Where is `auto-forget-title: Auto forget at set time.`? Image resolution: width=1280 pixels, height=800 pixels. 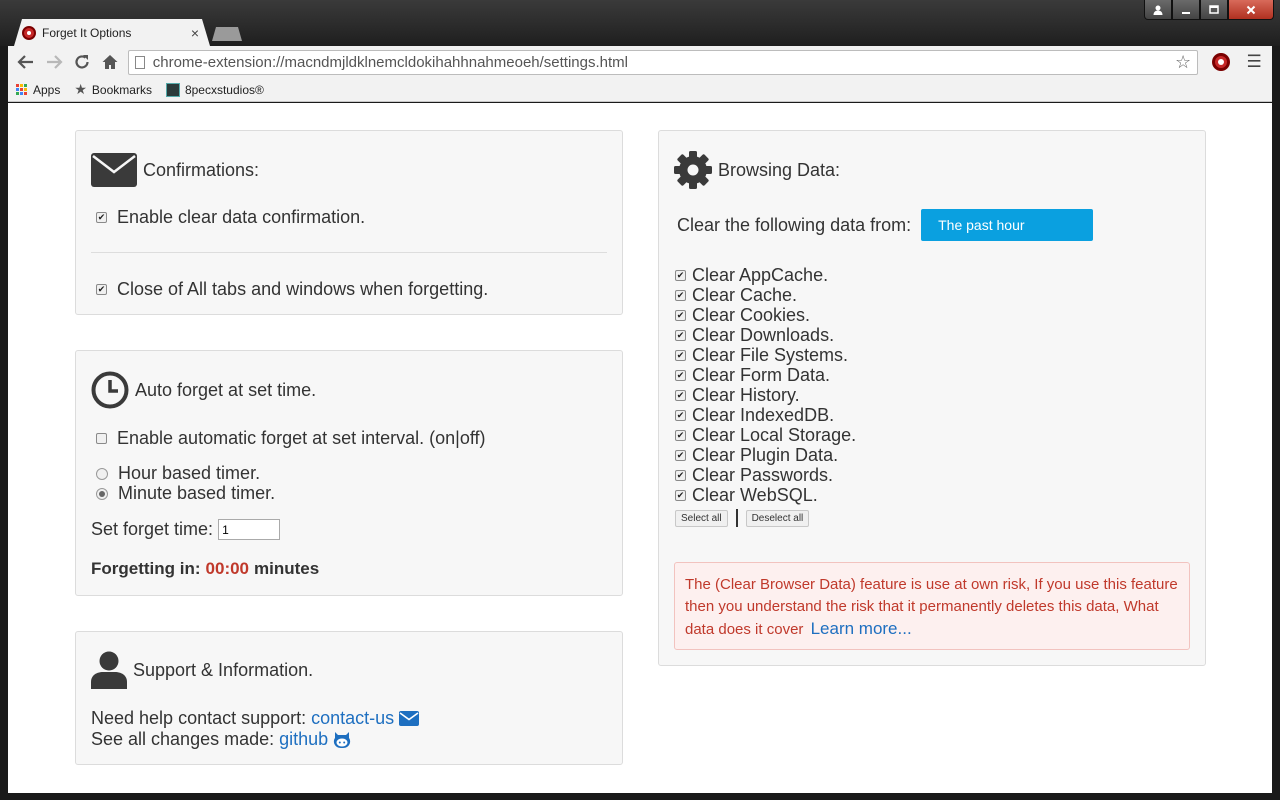 auto-forget-title: Auto forget at set time. is located at coordinates (226, 389).